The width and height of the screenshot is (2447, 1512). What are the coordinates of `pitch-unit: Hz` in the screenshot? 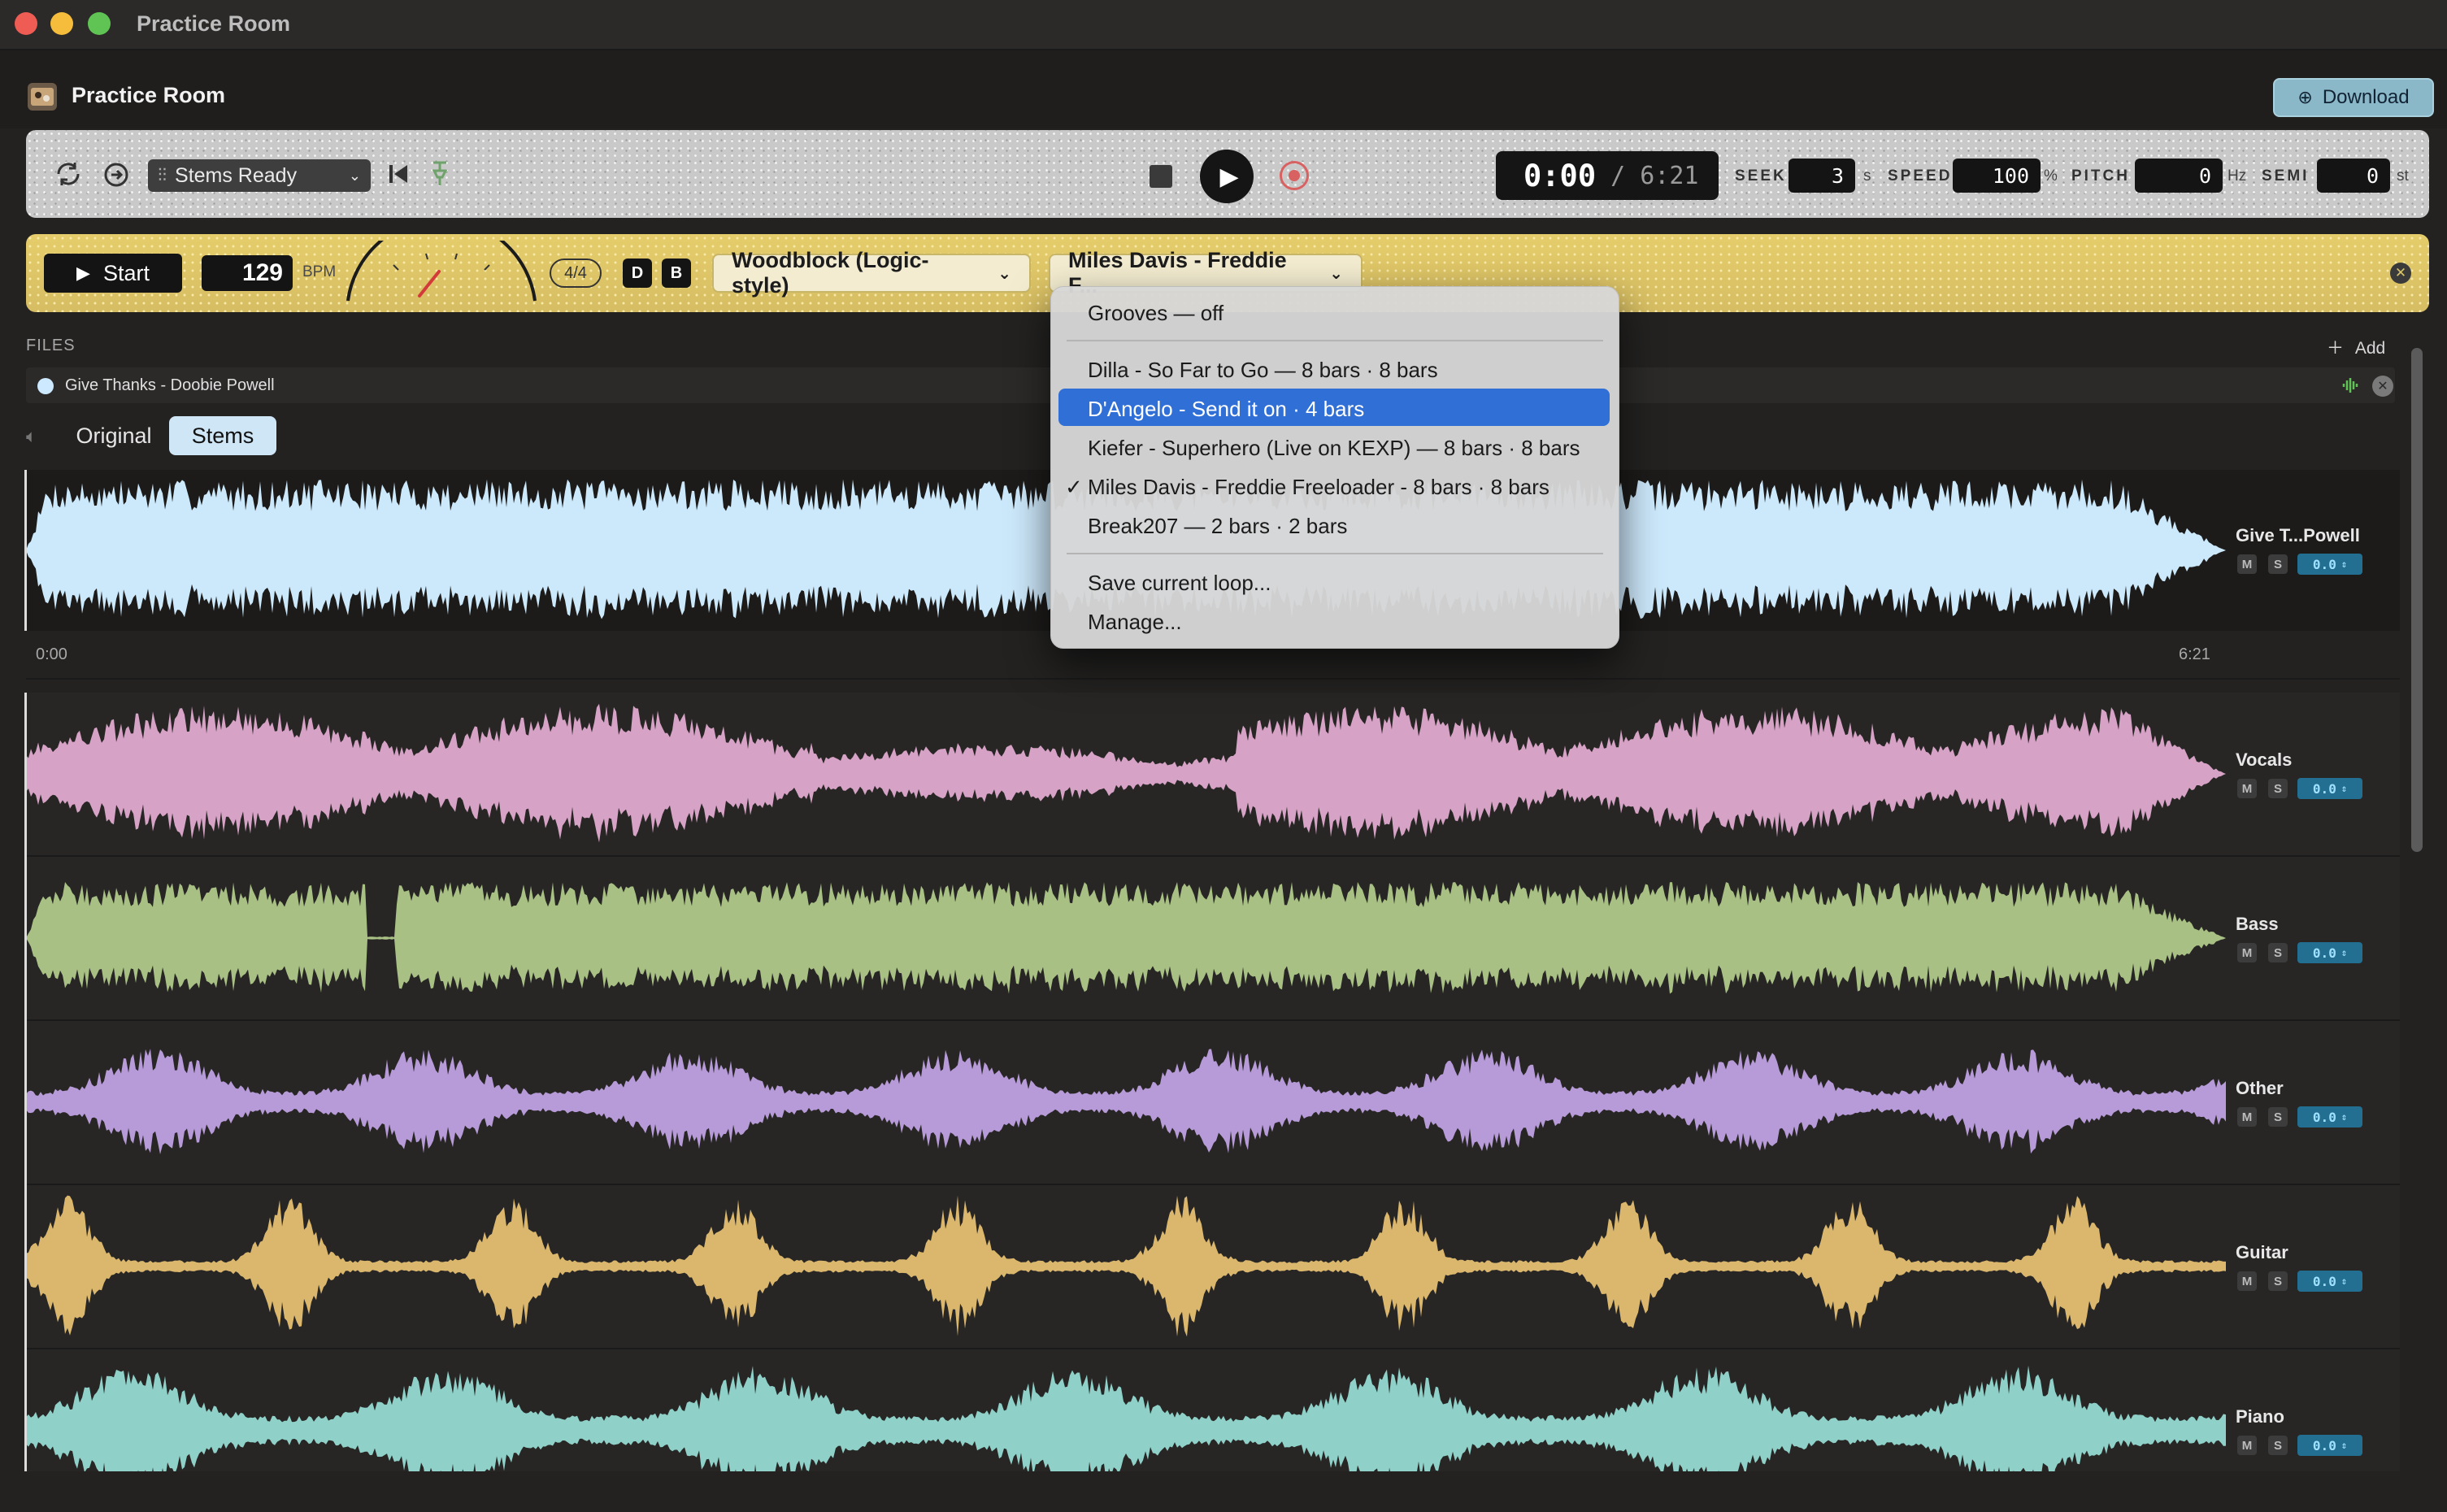 It's located at (2238, 176).